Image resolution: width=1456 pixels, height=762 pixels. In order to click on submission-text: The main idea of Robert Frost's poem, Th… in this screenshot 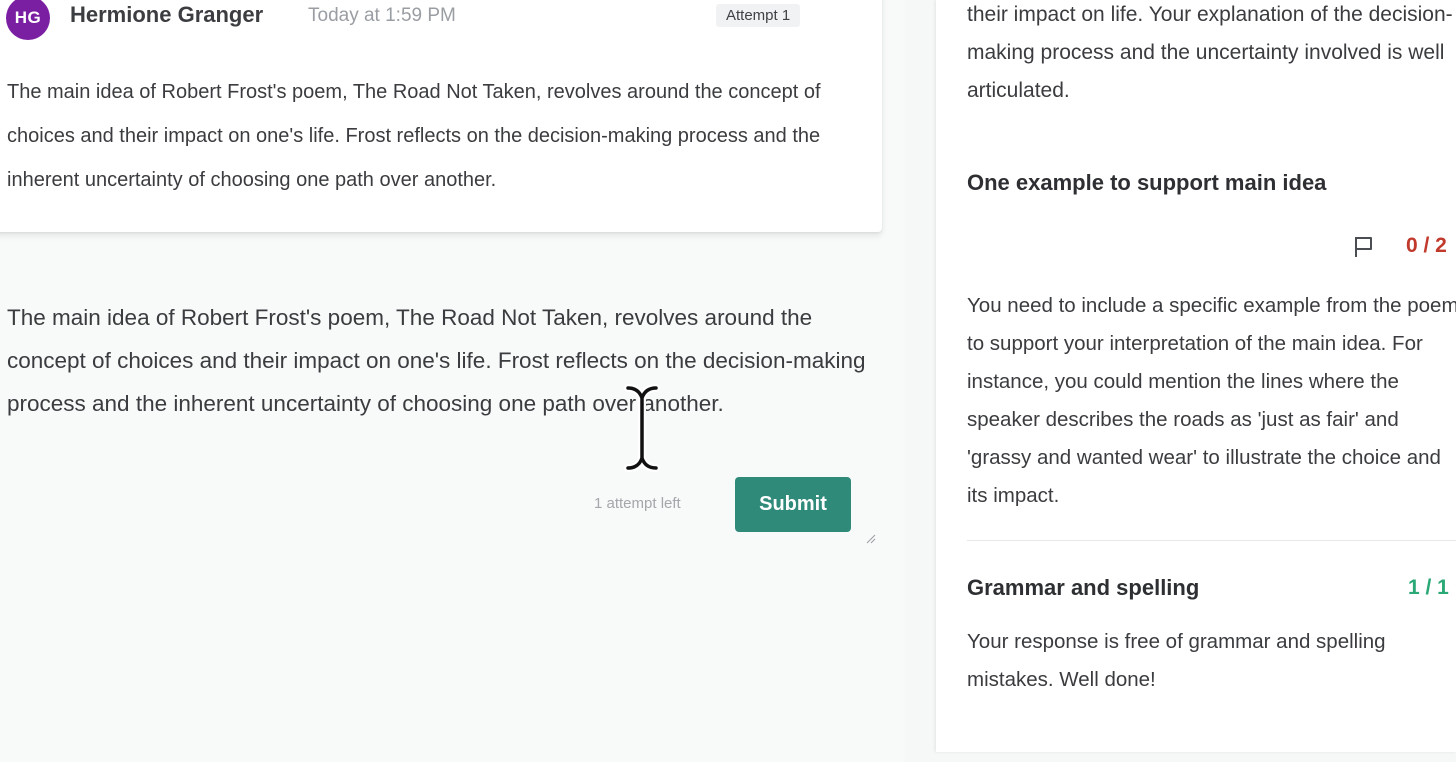, I will do `click(414, 136)`.